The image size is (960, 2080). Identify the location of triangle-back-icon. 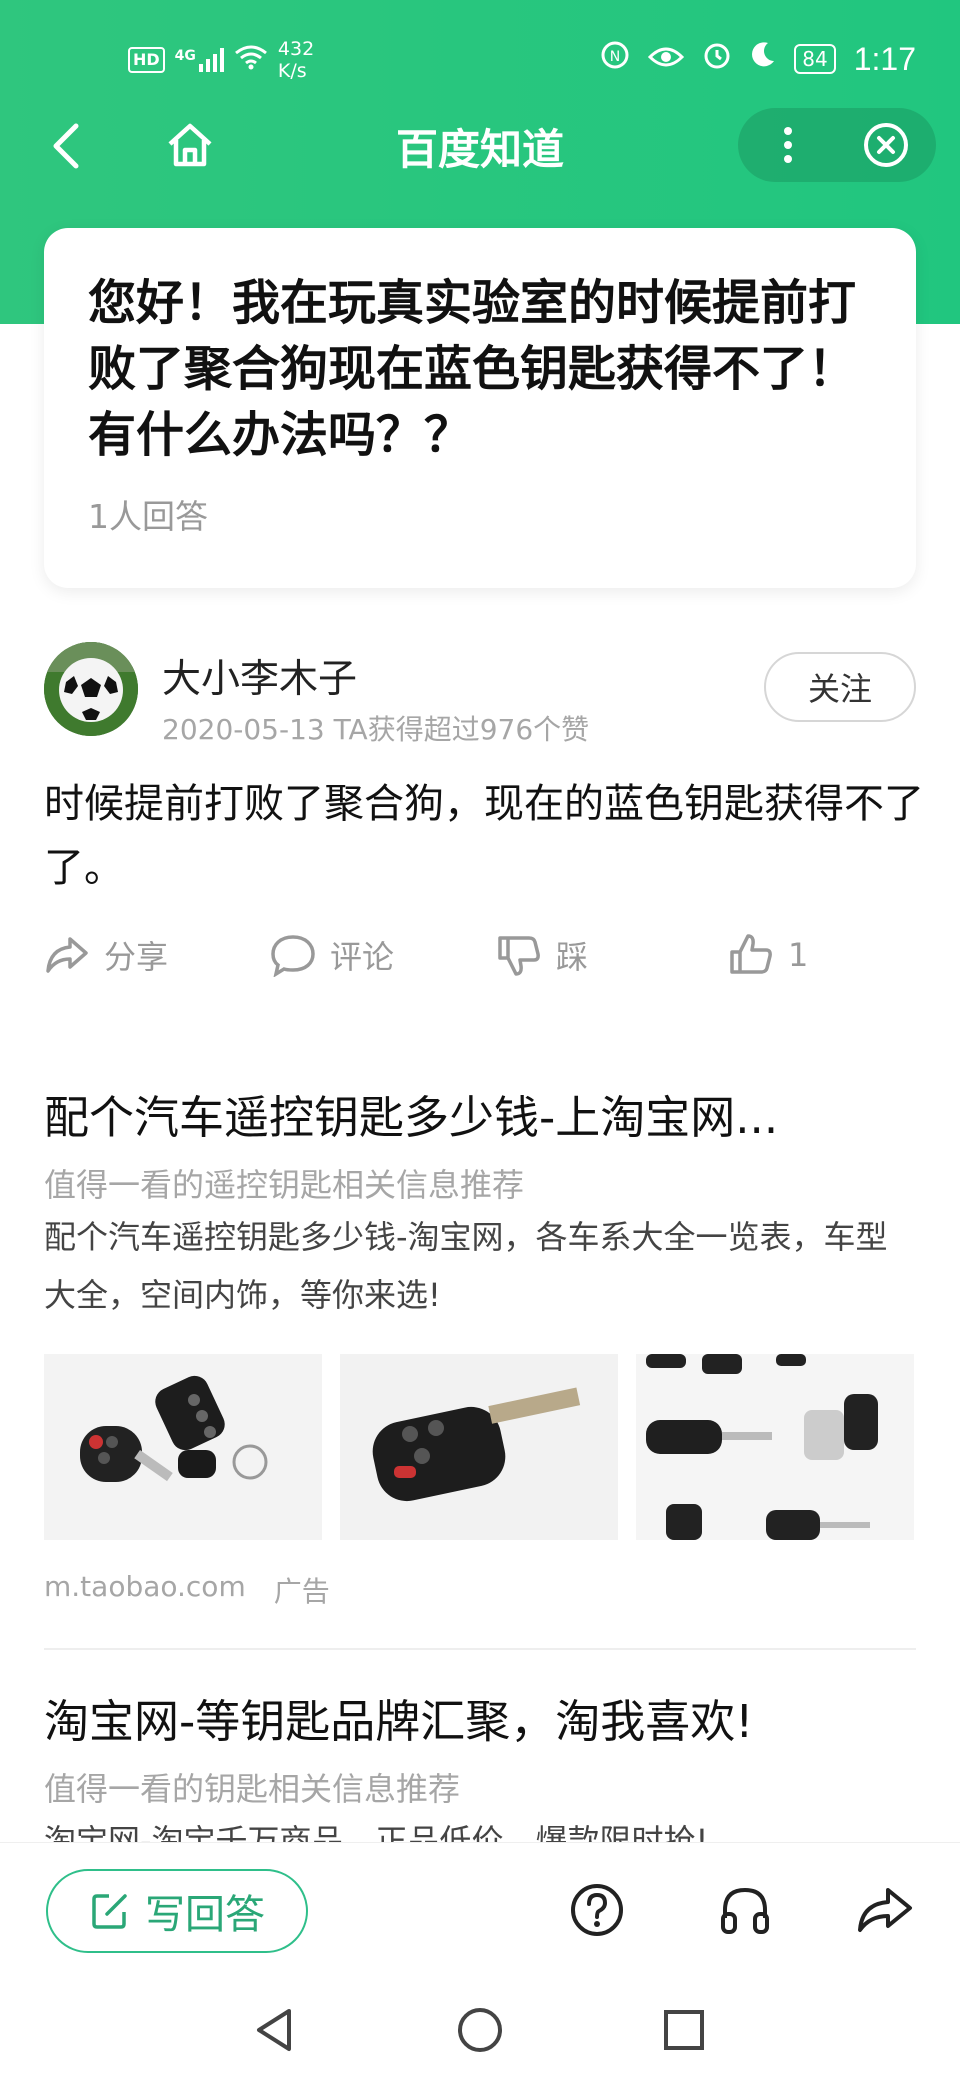
(274, 2030).